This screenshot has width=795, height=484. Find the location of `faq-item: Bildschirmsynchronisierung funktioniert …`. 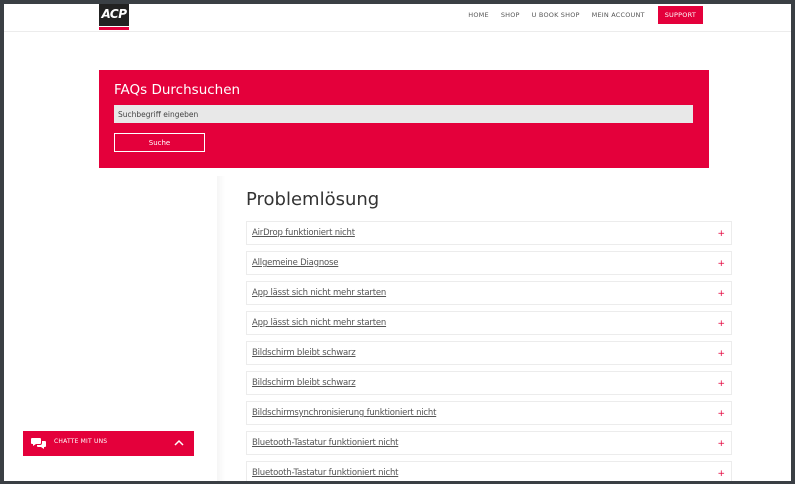

faq-item: Bildschirmsynchronisierung funktioniert … is located at coordinates (489, 413).